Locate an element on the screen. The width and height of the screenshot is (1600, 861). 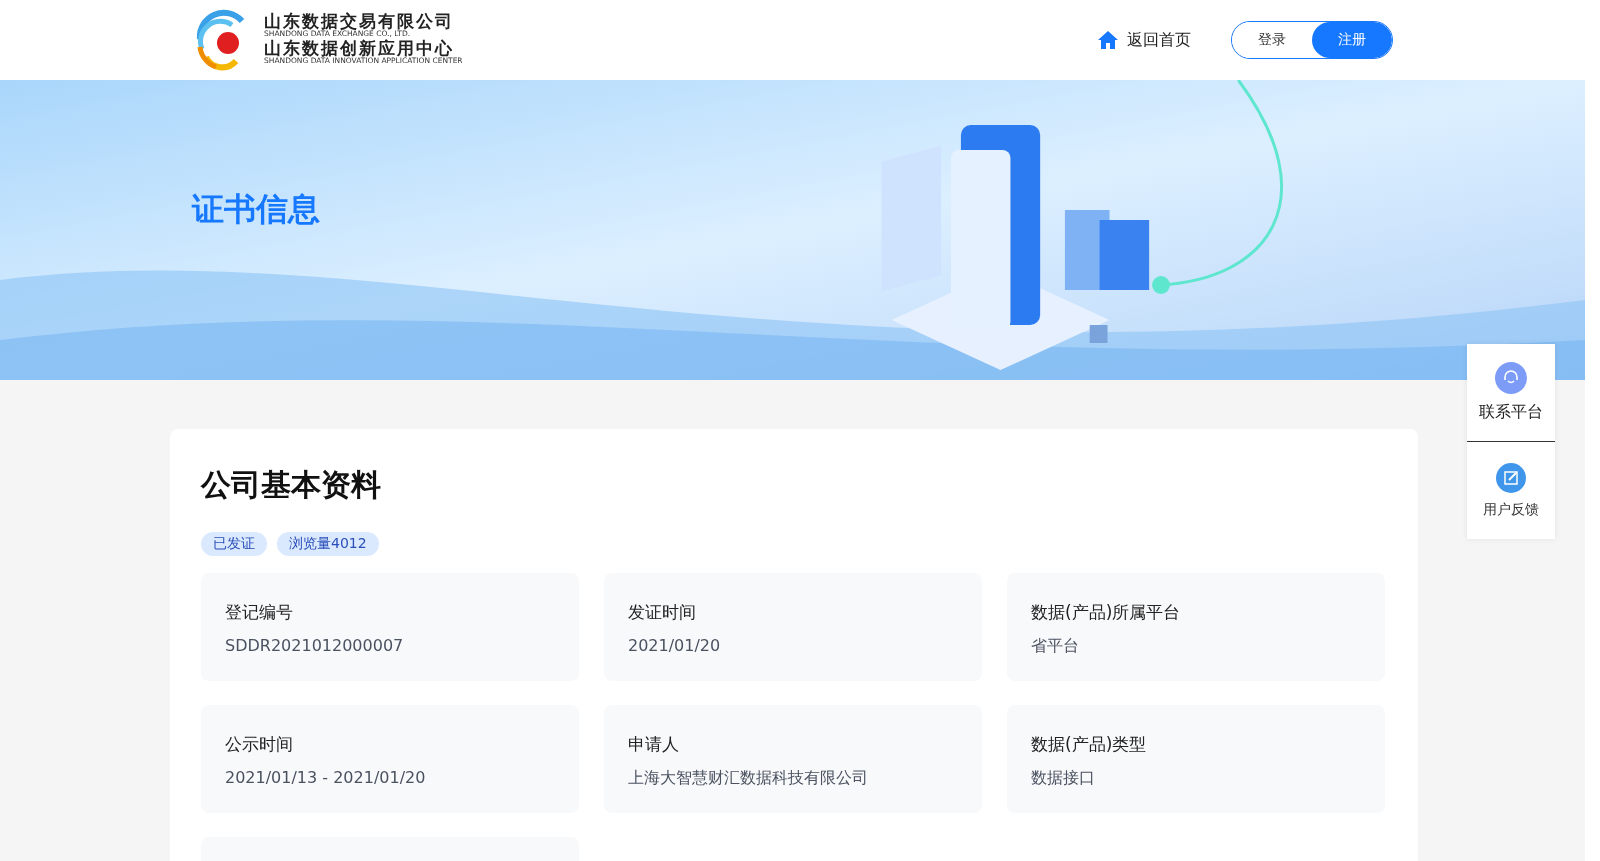
field-value: SDDR2021012000007 is located at coordinates (315, 645).